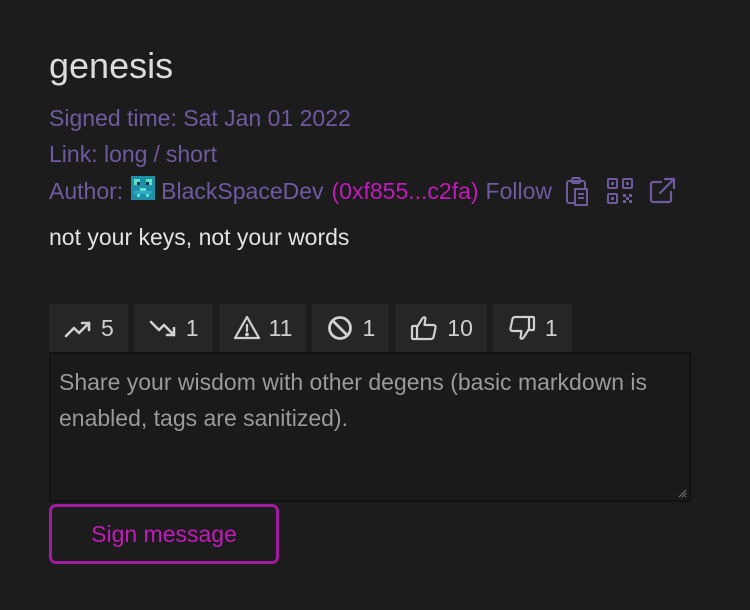 The width and height of the screenshot is (750, 610). Describe the element at coordinates (143, 188) in the screenshot. I see `author-avatar` at that location.